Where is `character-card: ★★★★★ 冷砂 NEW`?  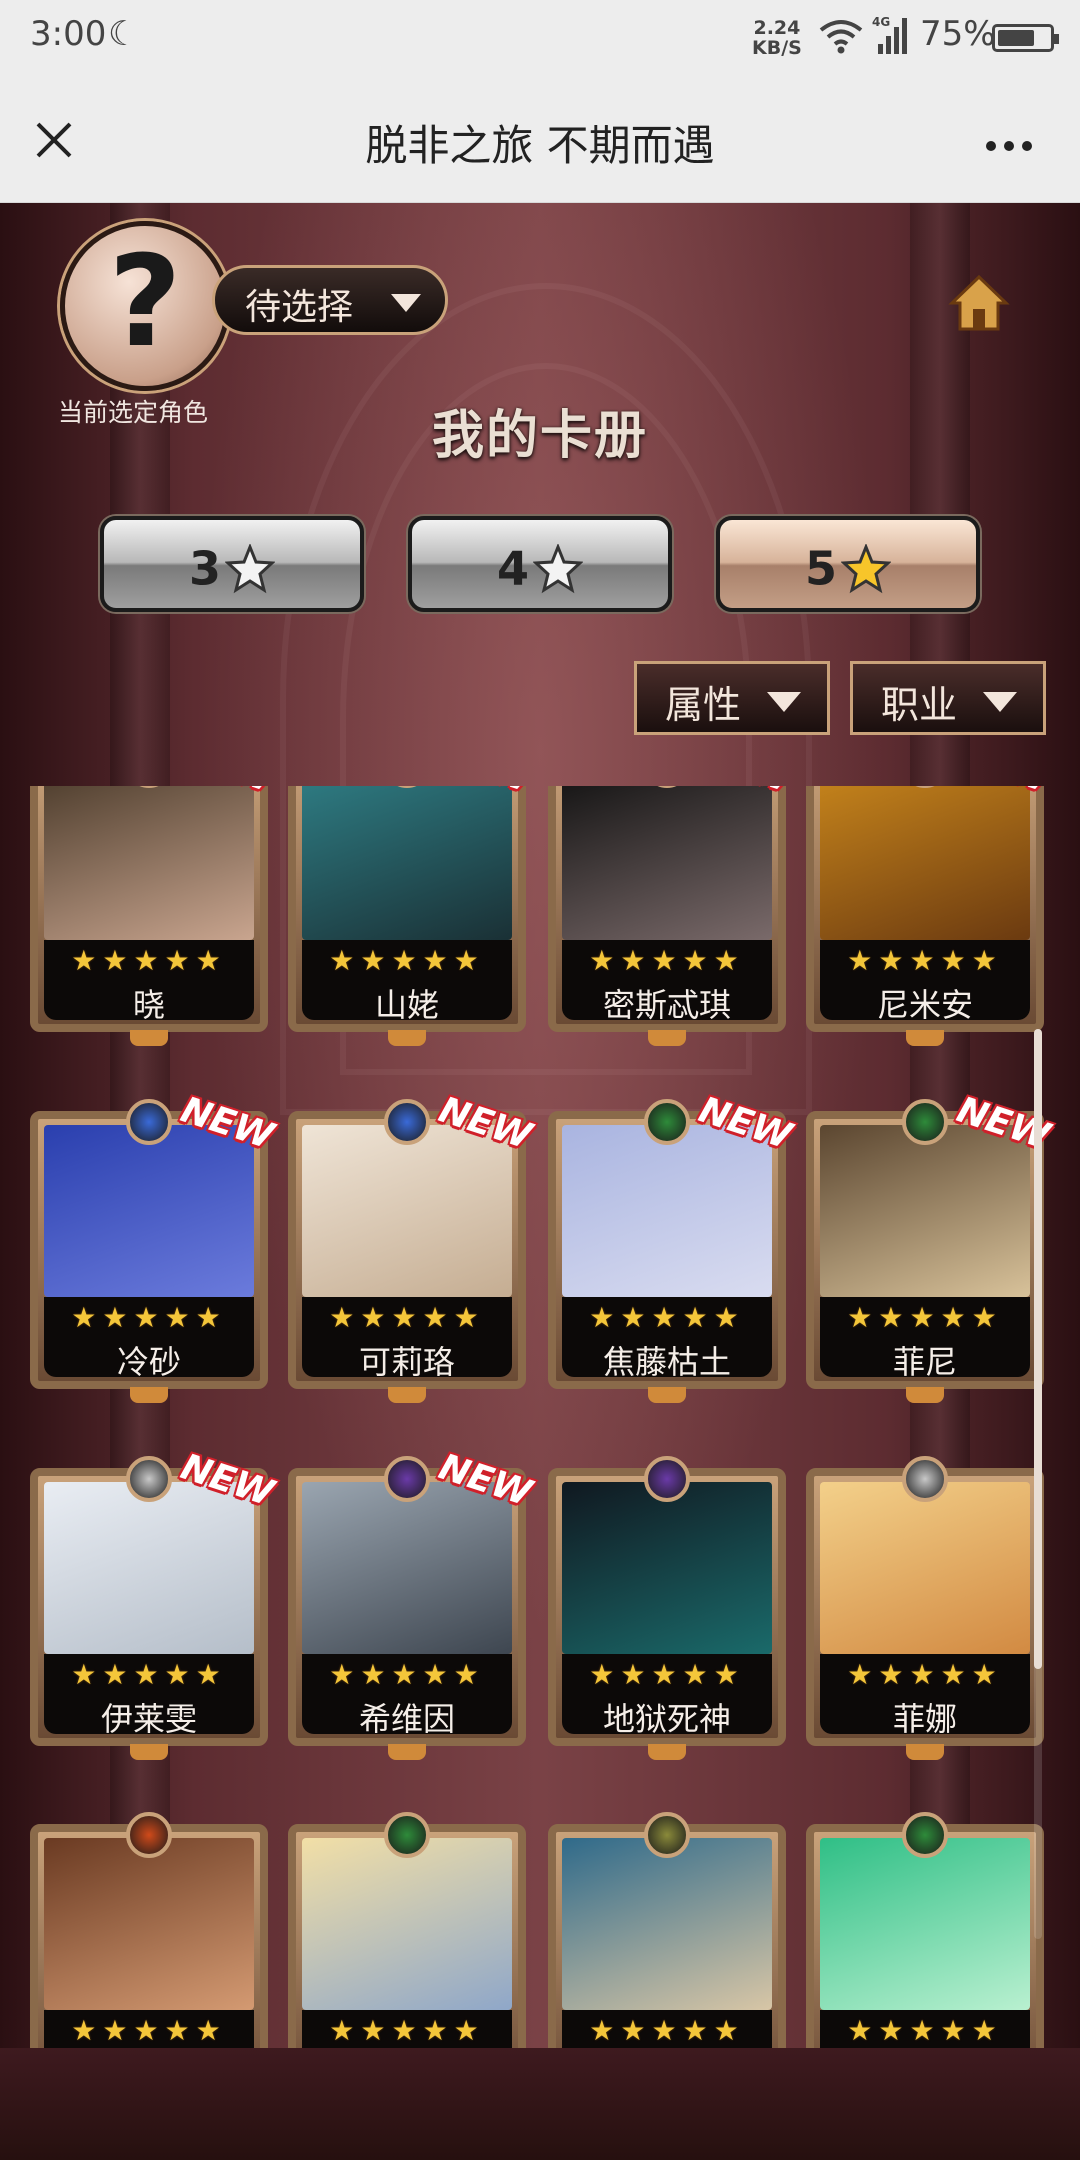
character-card: ★★★★★ 冷砂 NEW is located at coordinates (154, 1246).